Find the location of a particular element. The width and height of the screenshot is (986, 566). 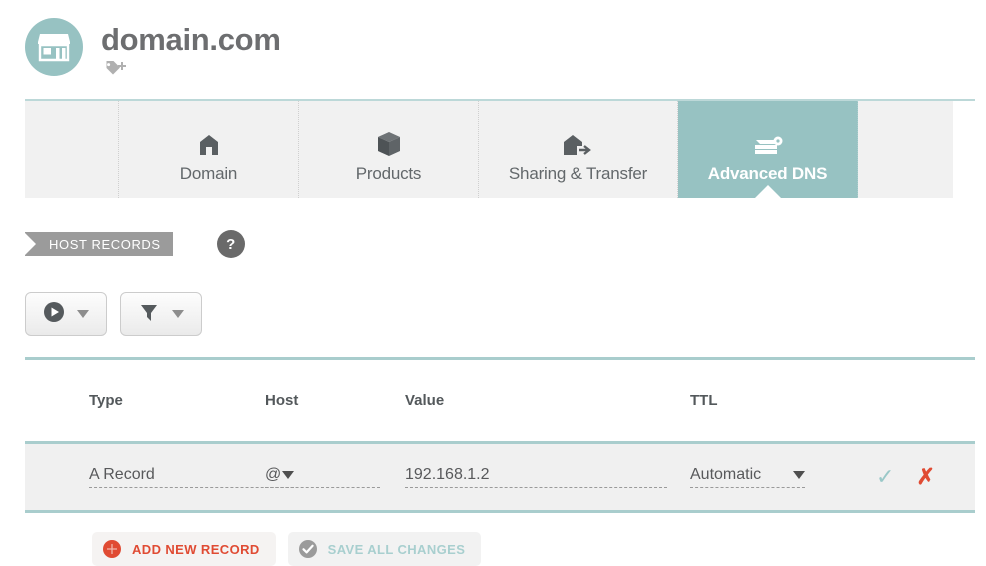

help-glyph: ? is located at coordinates (231, 244).